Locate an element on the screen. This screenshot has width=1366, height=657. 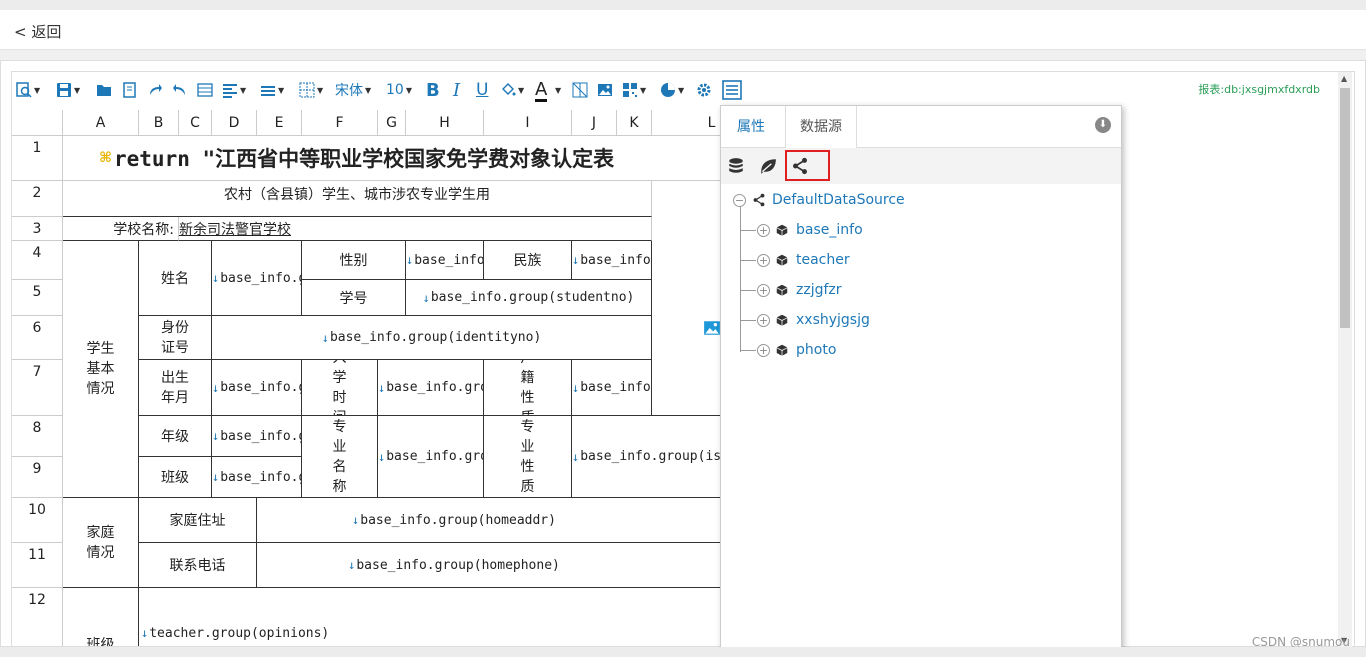
class-opinion-label-cell: 班级 is located at coordinates (101, 617).